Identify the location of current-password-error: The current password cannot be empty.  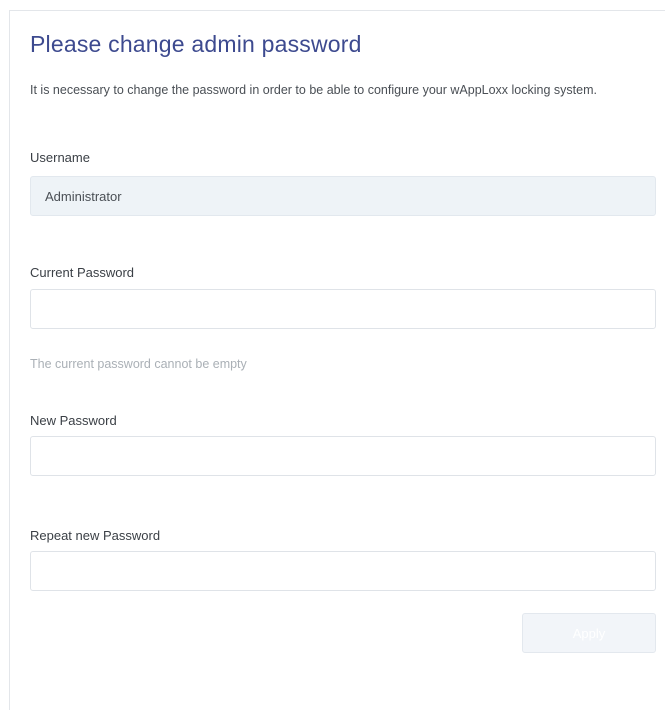
(138, 364).